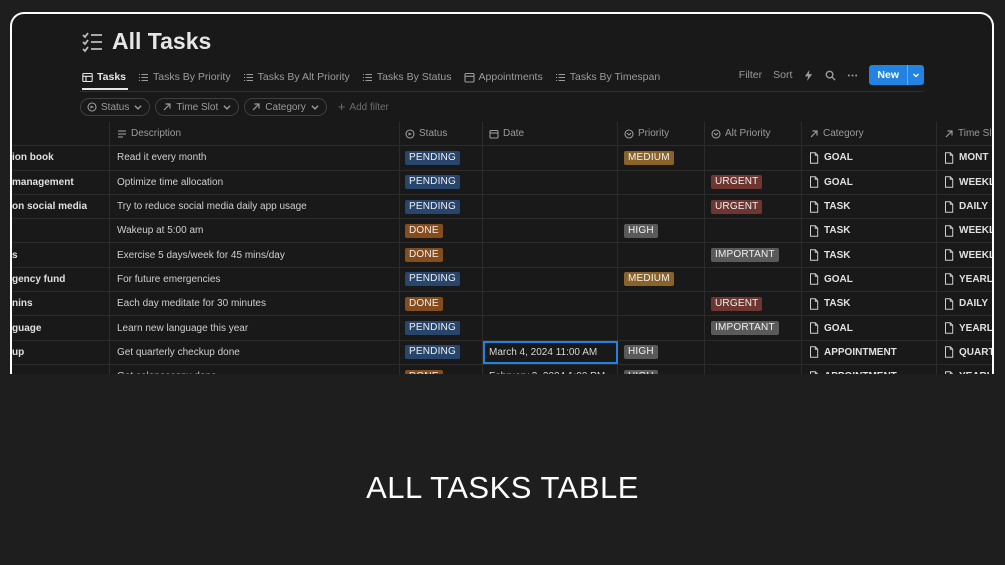 The width and height of the screenshot is (1005, 565). What do you see at coordinates (184, 77) in the screenshot?
I see `view-tab-1: Tasks By Priority` at bounding box center [184, 77].